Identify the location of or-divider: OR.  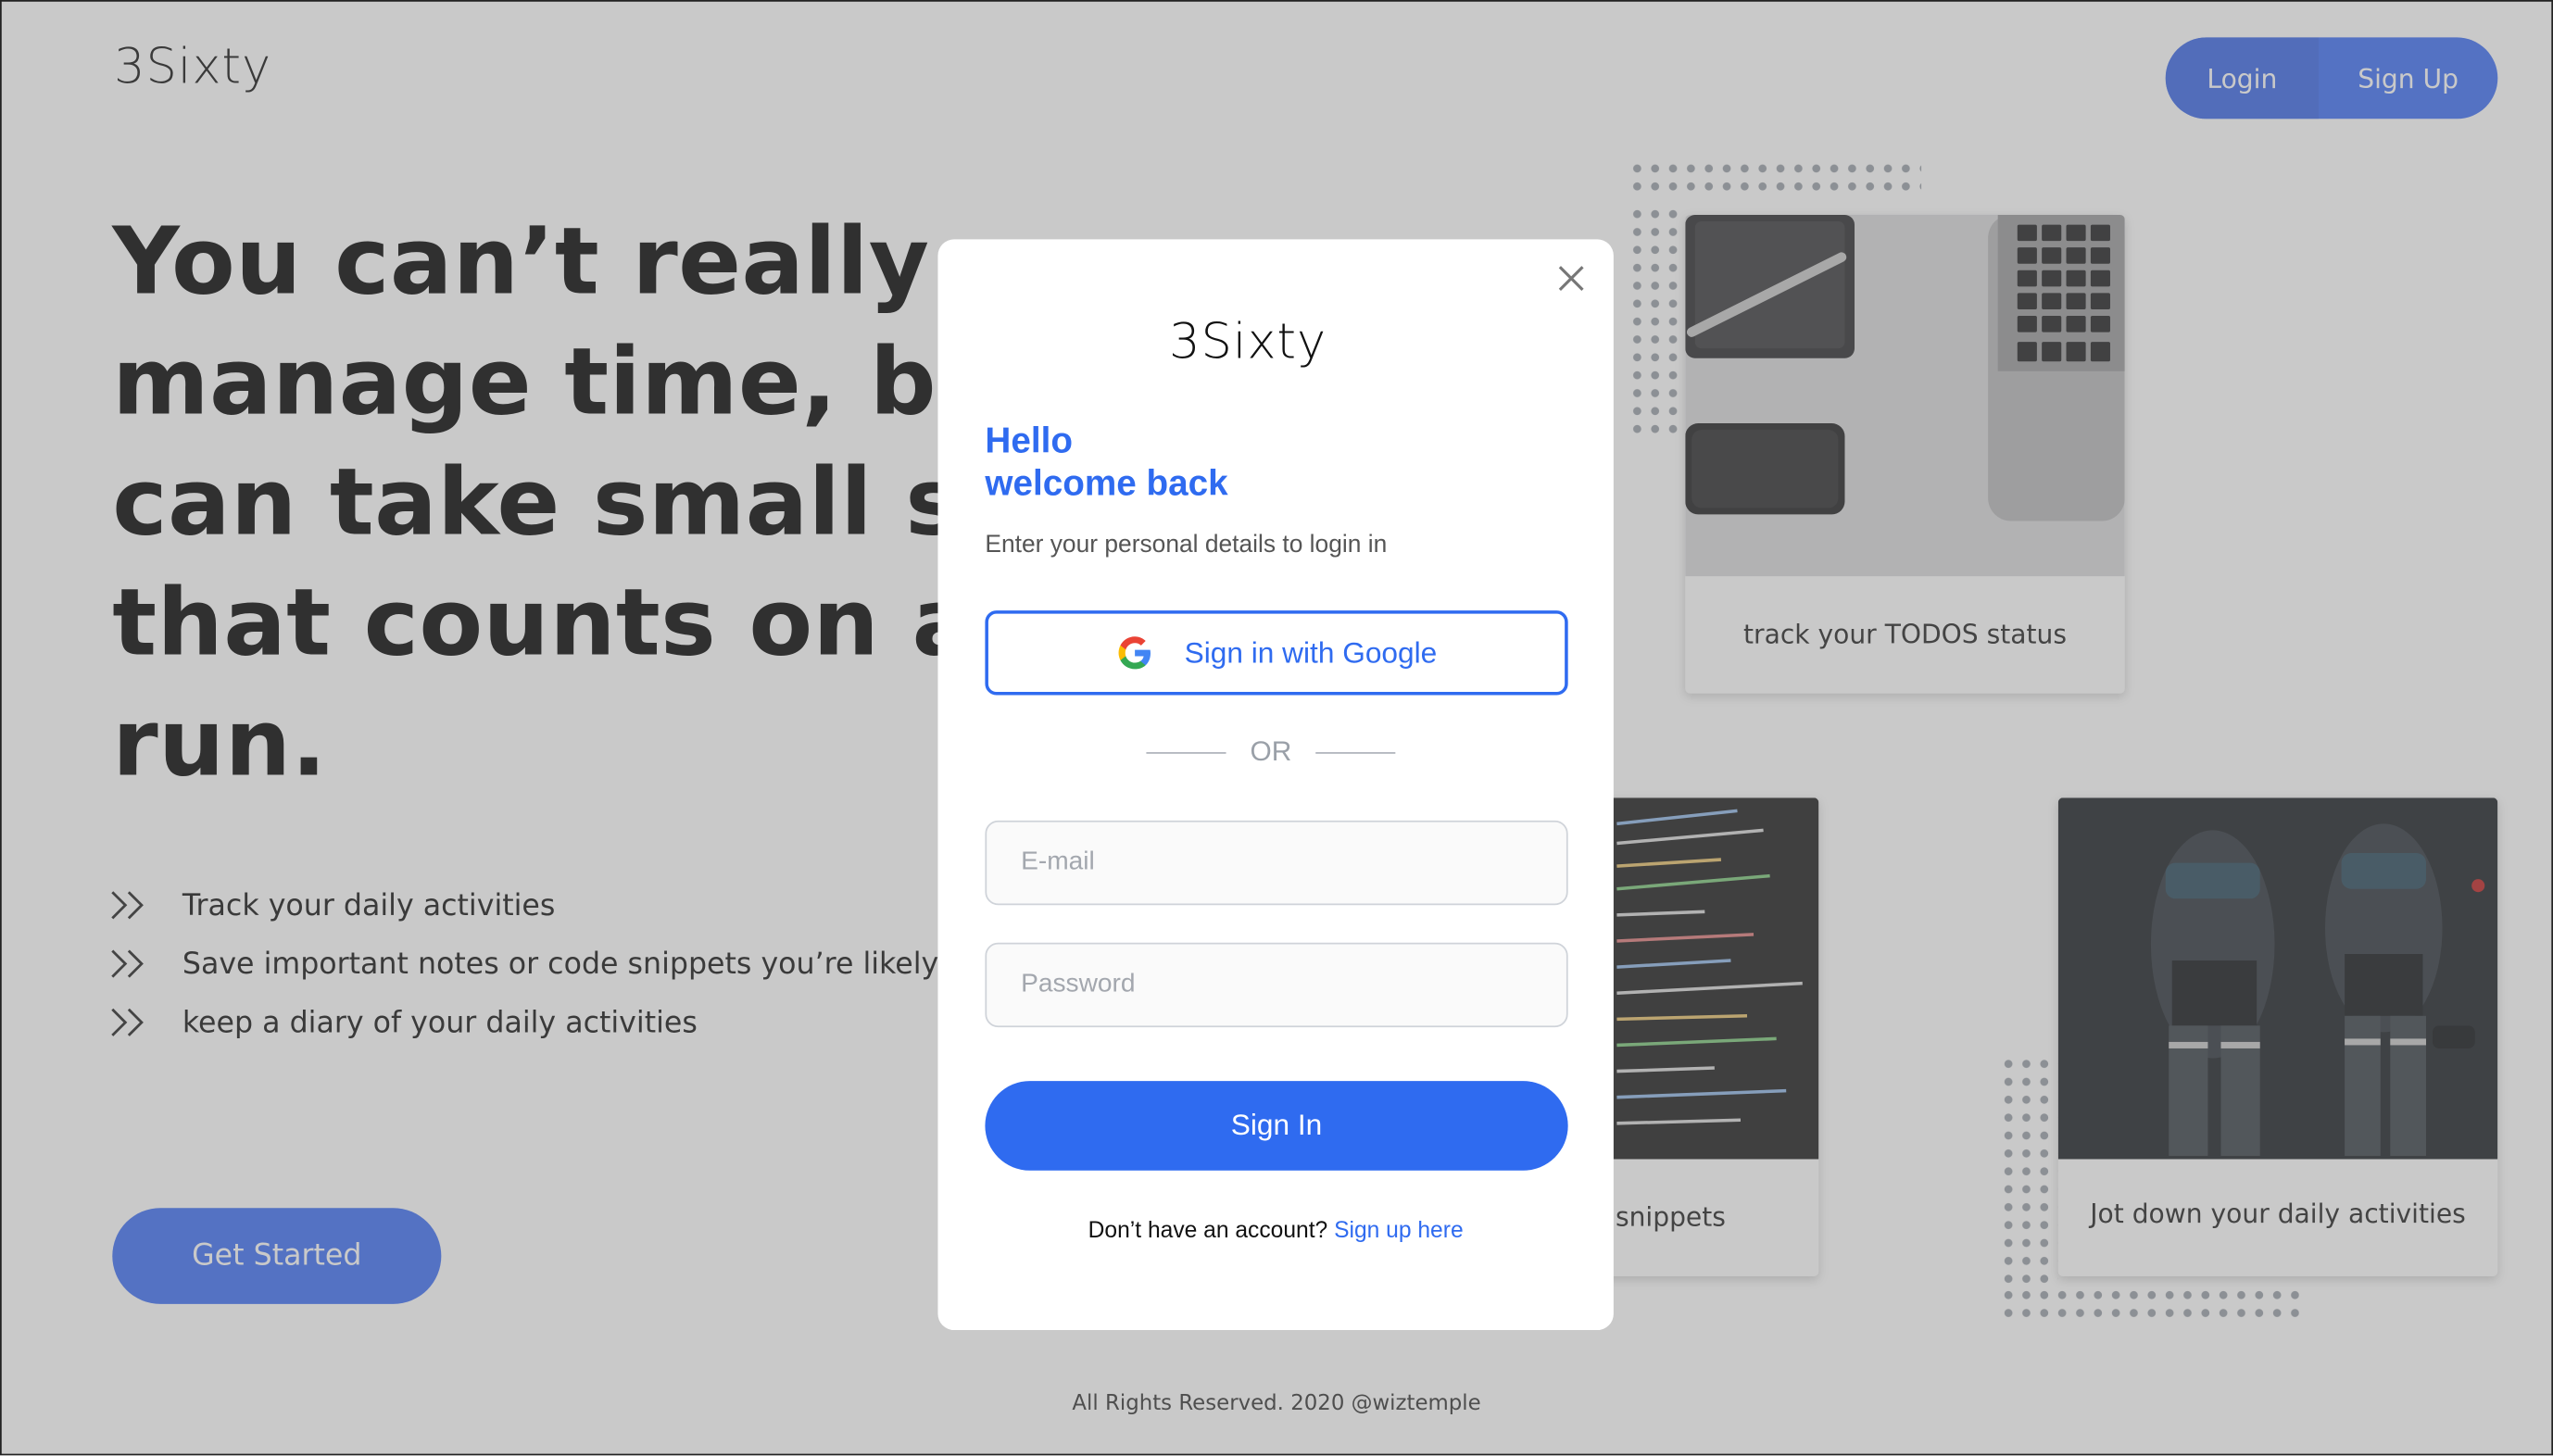
(1271, 752).